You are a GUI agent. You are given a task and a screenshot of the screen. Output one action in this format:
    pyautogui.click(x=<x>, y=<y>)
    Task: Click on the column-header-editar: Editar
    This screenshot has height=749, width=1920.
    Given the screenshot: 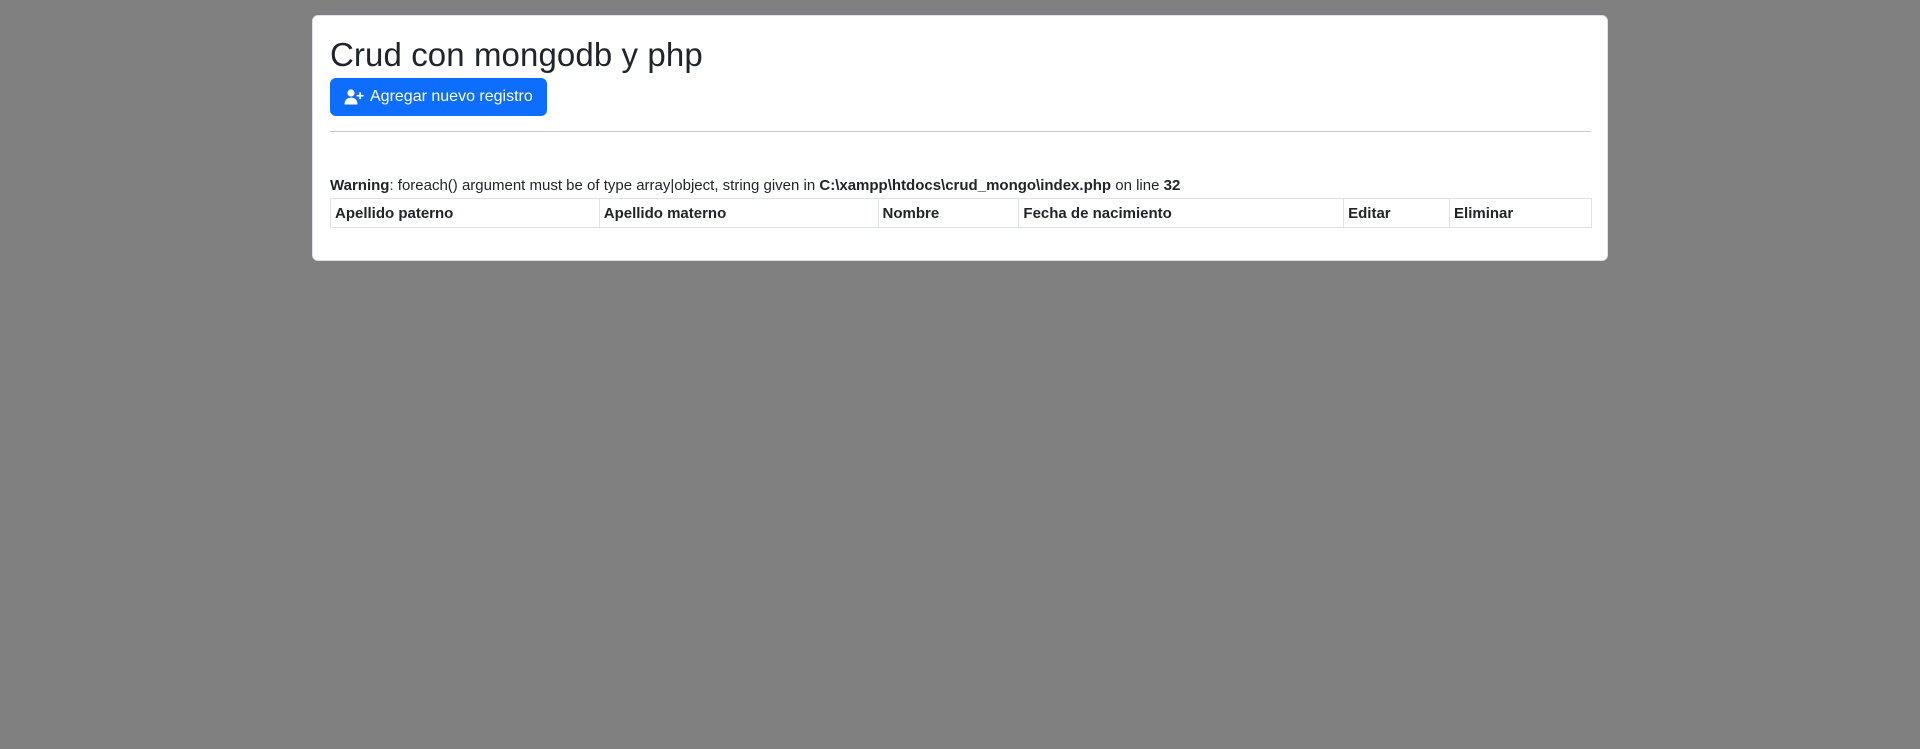 What is the action you would take?
    pyautogui.click(x=1397, y=213)
    